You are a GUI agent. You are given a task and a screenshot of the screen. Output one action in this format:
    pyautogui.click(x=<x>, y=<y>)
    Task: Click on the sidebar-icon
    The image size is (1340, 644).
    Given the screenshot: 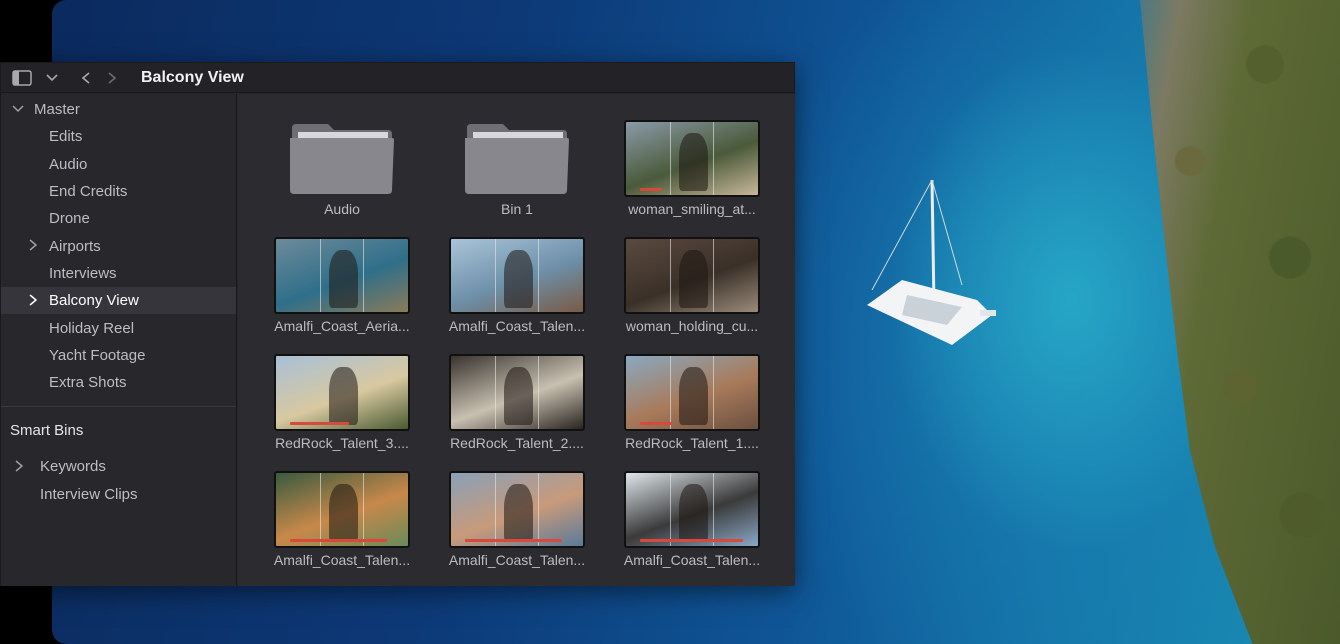 What is the action you would take?
    pyautogui.click(x=22, y=77)
    